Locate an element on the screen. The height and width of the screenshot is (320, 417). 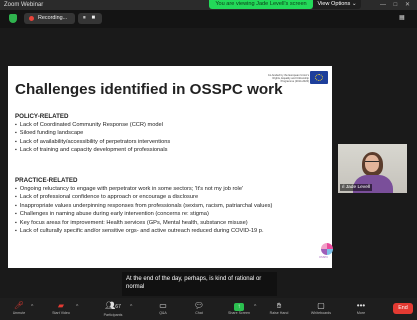
share-screen-button: ↑ Share Screen is located at coordinates (239, 310).